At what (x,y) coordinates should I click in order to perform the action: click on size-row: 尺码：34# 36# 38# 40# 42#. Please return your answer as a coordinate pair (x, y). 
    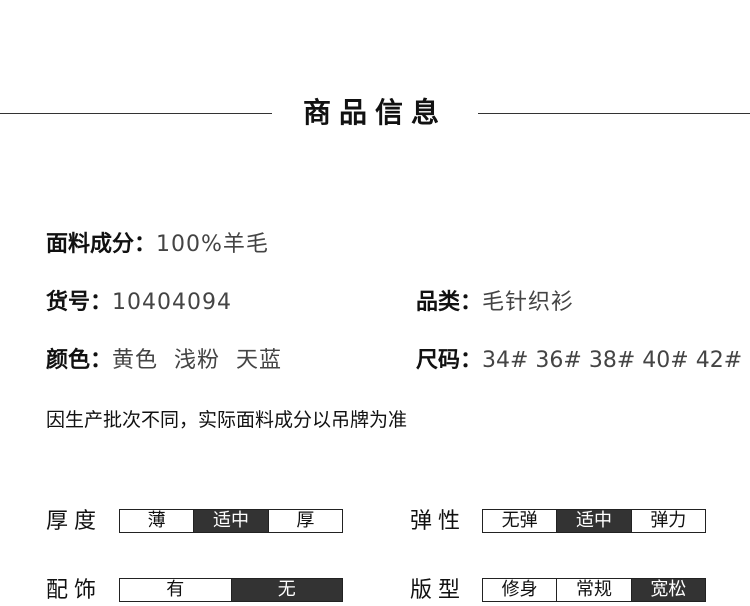
    Looking at the image, I should click on (579, 361).